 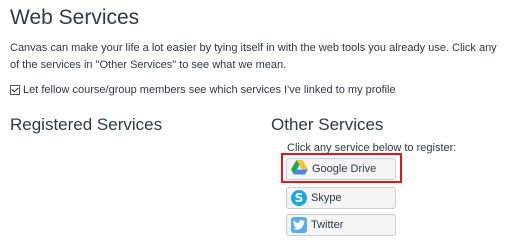 I want to click on twitter-label: Twitter, so click(x=327, y=225).